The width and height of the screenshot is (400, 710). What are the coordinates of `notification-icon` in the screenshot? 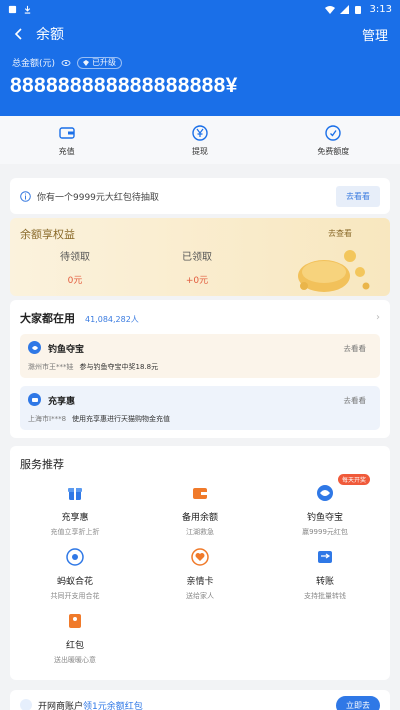 It's located at (12, 9).